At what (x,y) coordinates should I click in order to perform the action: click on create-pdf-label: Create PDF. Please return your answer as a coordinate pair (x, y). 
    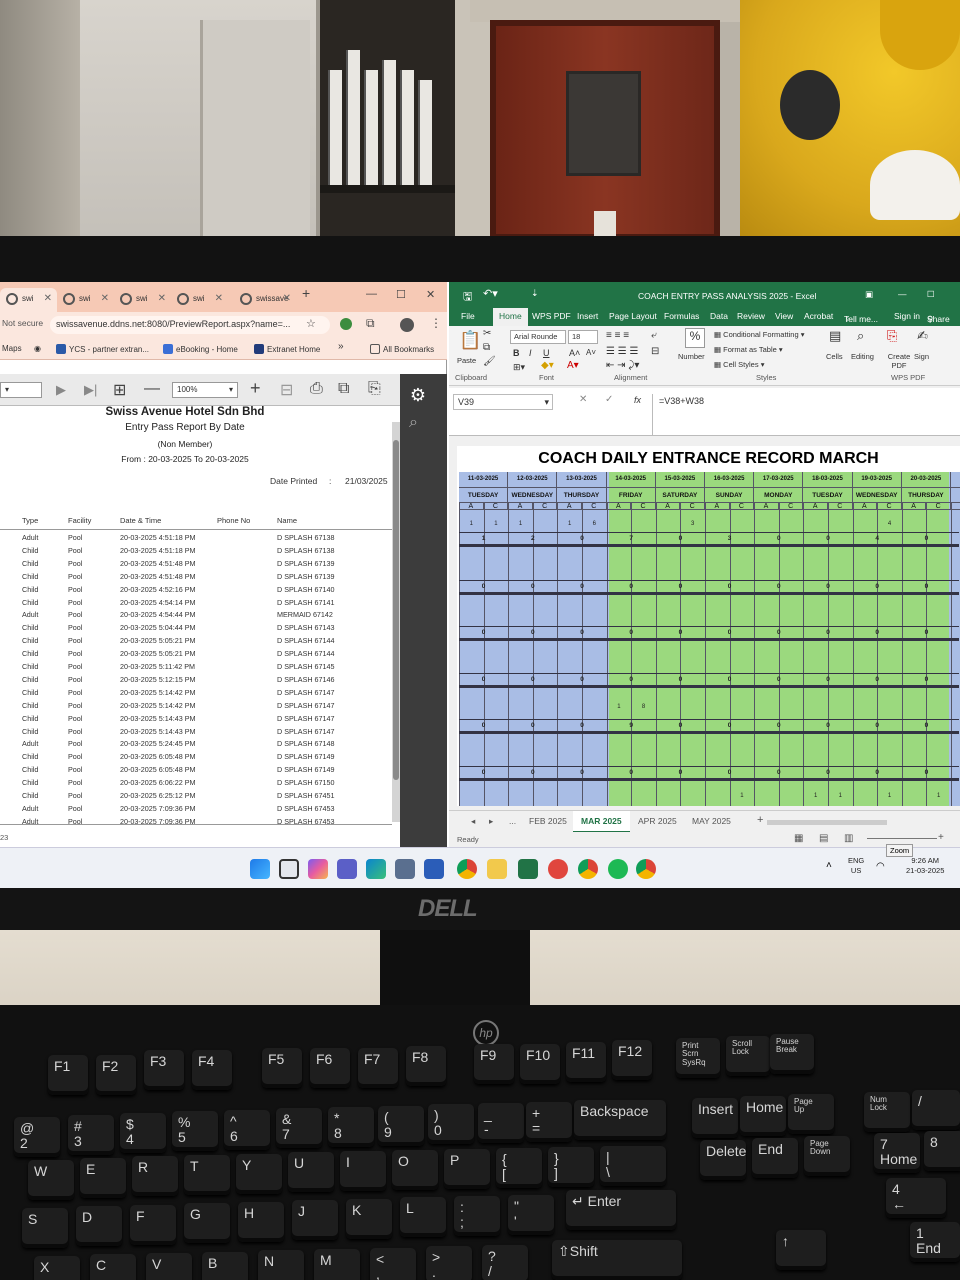
    Looking at the image, I should click on (899, 361).